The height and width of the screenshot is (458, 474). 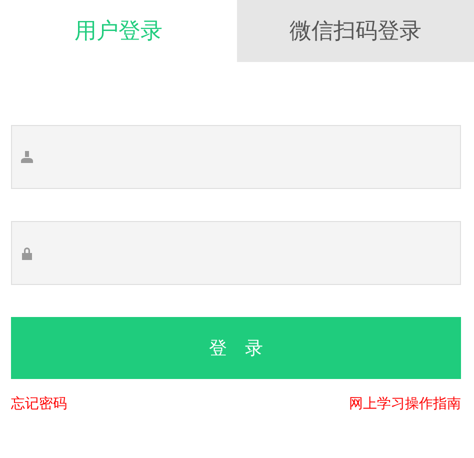 I want to click on lock-icon, so click(x=27, y=253).